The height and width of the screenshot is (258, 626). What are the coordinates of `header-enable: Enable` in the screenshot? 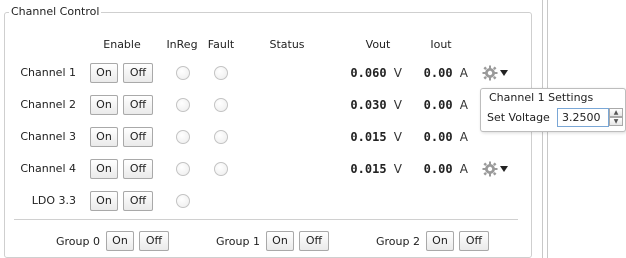 It's located at (122, 44).